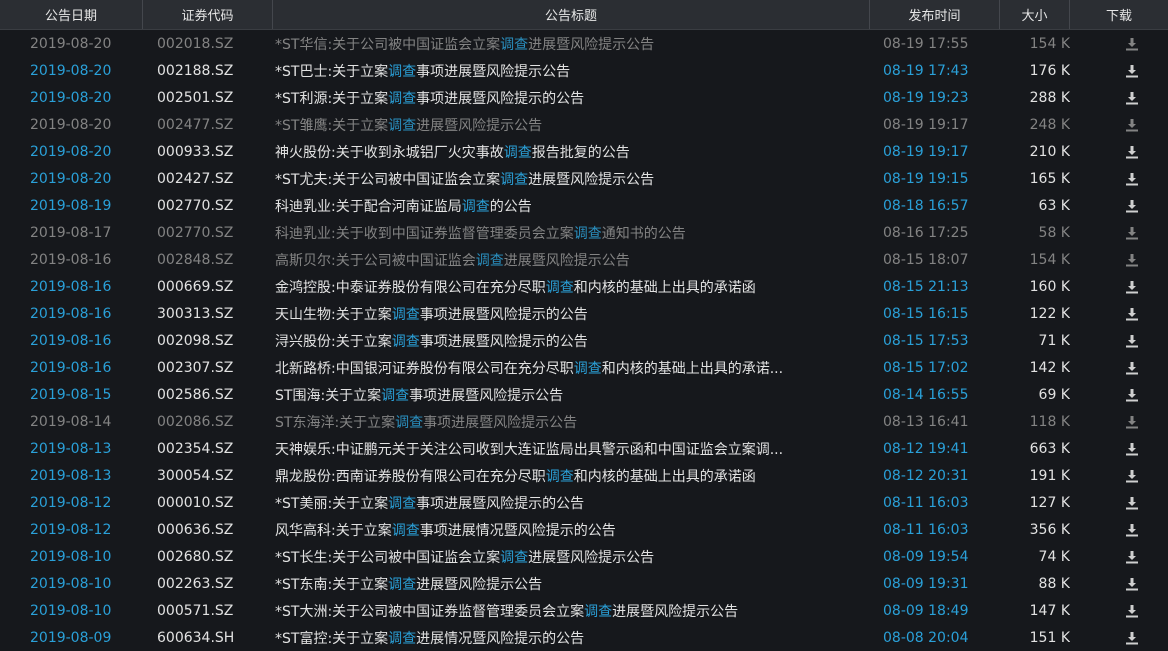 The width and height of the screenshot is (1168, 651). What do you see at coordinates (935, 14) in the screenshot?
I see `header-time: 发布时间` at bounding box center [935, 14].